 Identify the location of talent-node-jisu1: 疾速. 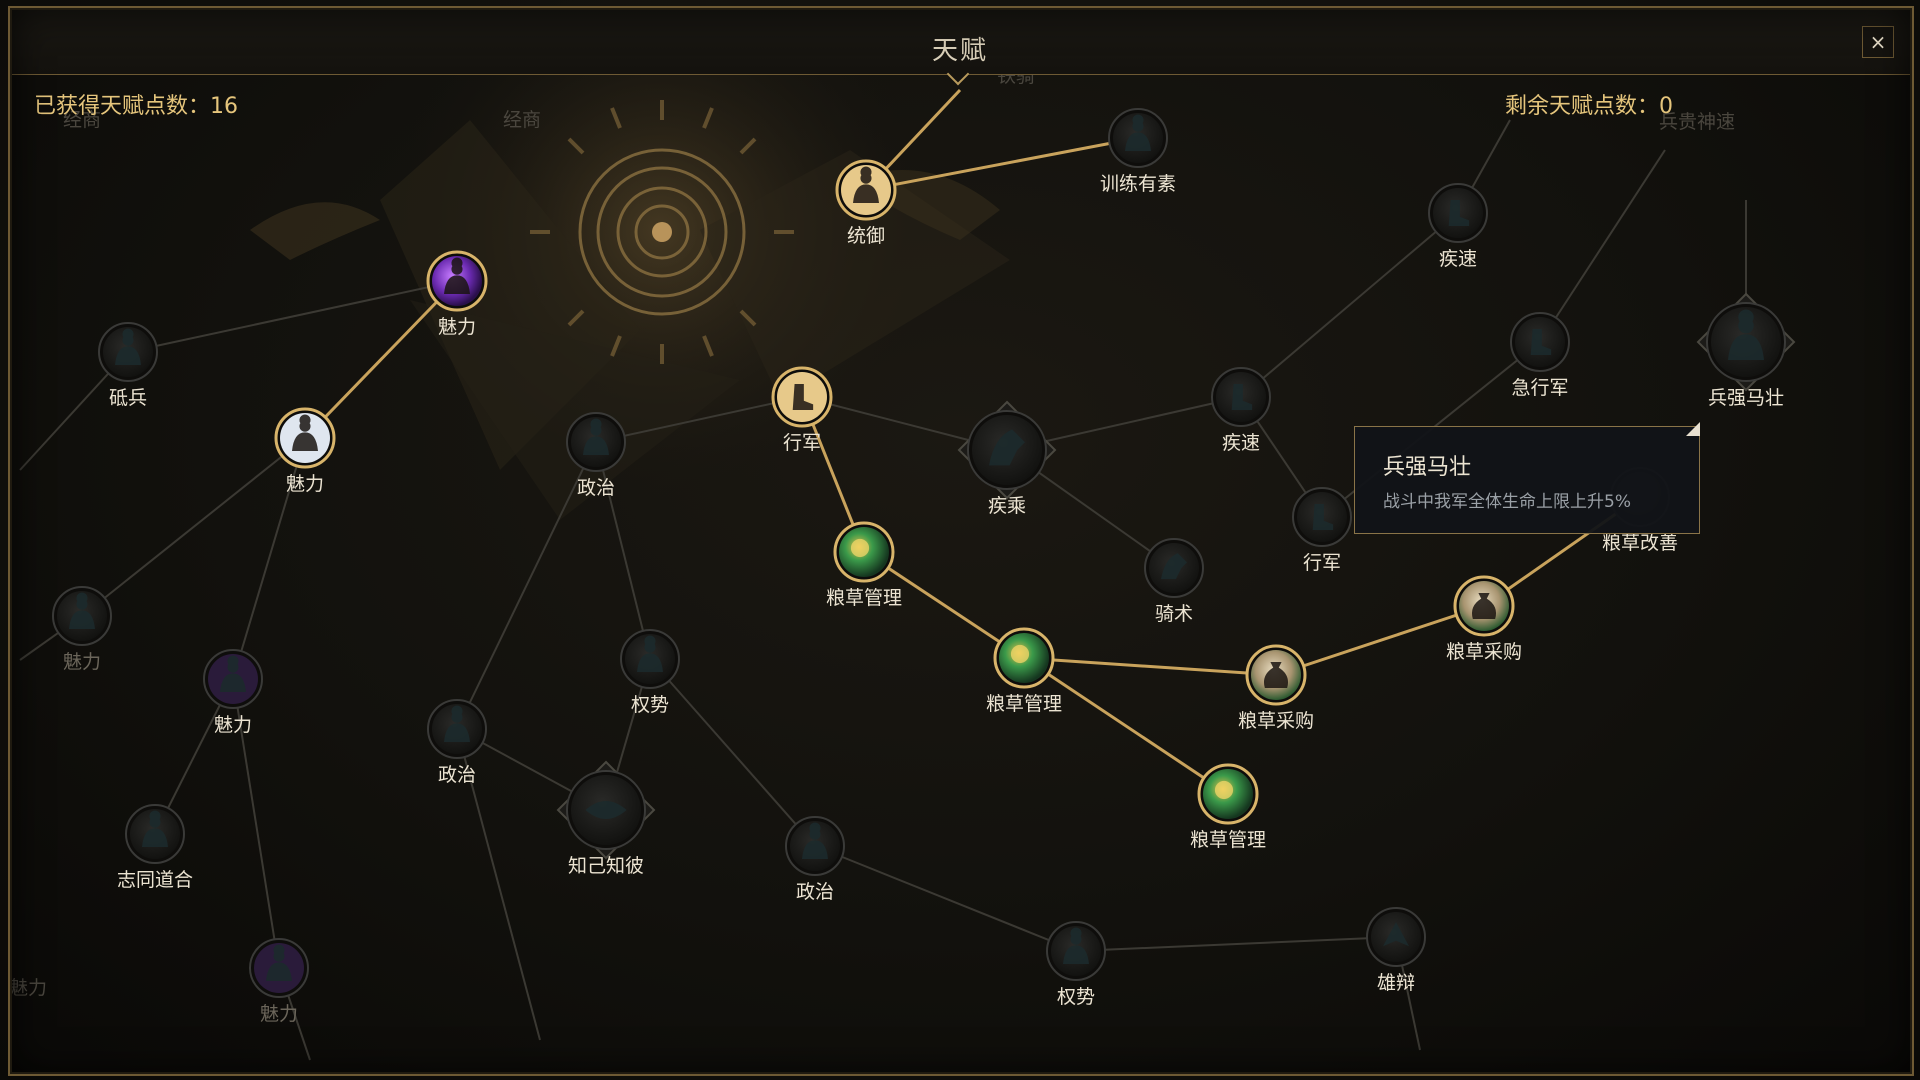
(1458, 226).